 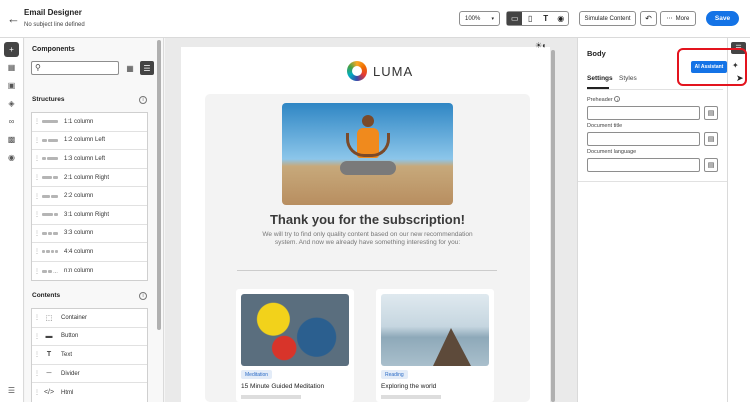 What do you see at coordinates (271, 397) in the screenshot?
I see `article-text-preview` at bounding box center [271, 397].